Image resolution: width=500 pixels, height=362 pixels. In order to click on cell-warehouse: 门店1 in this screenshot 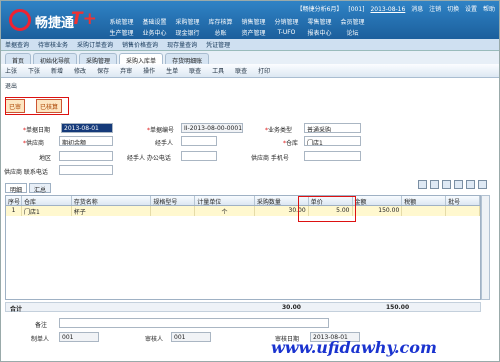, I will do `click(47, 211)`.